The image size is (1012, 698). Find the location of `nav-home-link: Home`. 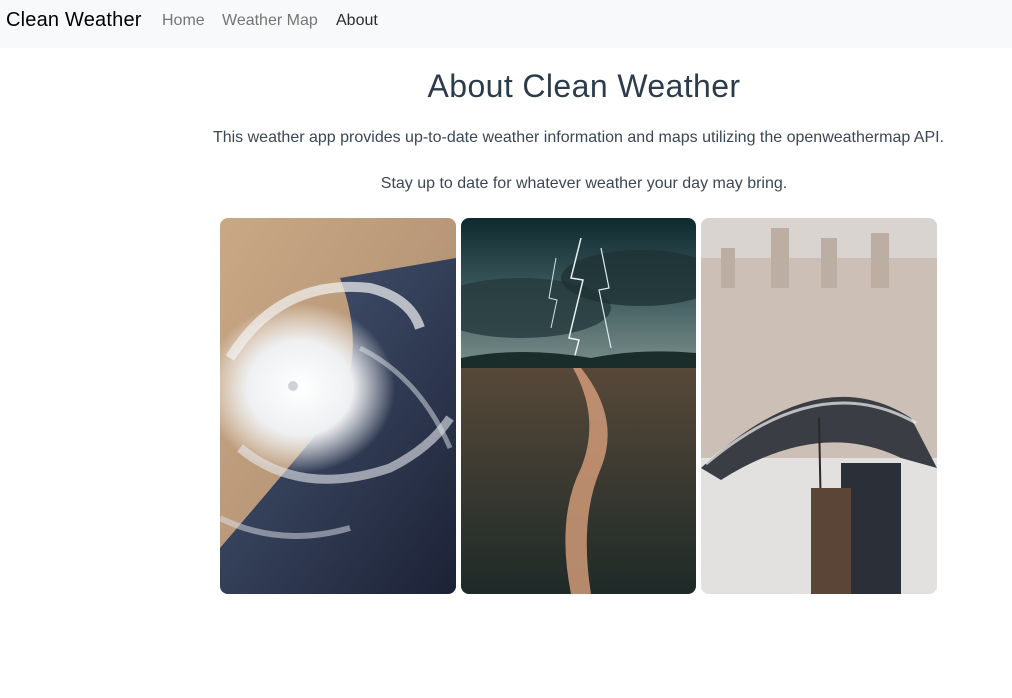

nav-home-link: Home is located at coordinates (183, 21).